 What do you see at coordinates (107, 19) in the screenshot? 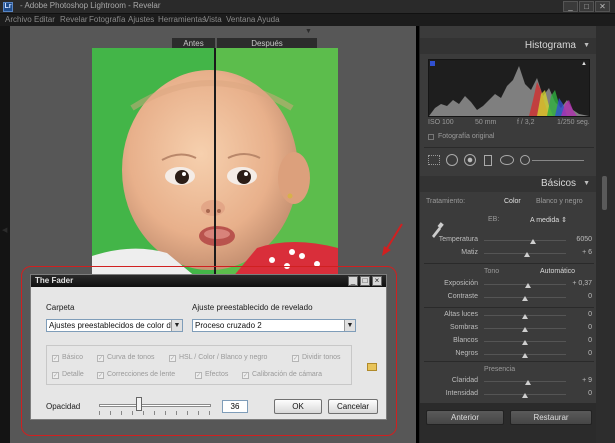
I see `menu-fotografia: Fotografía` at bounding box center [107, 19].